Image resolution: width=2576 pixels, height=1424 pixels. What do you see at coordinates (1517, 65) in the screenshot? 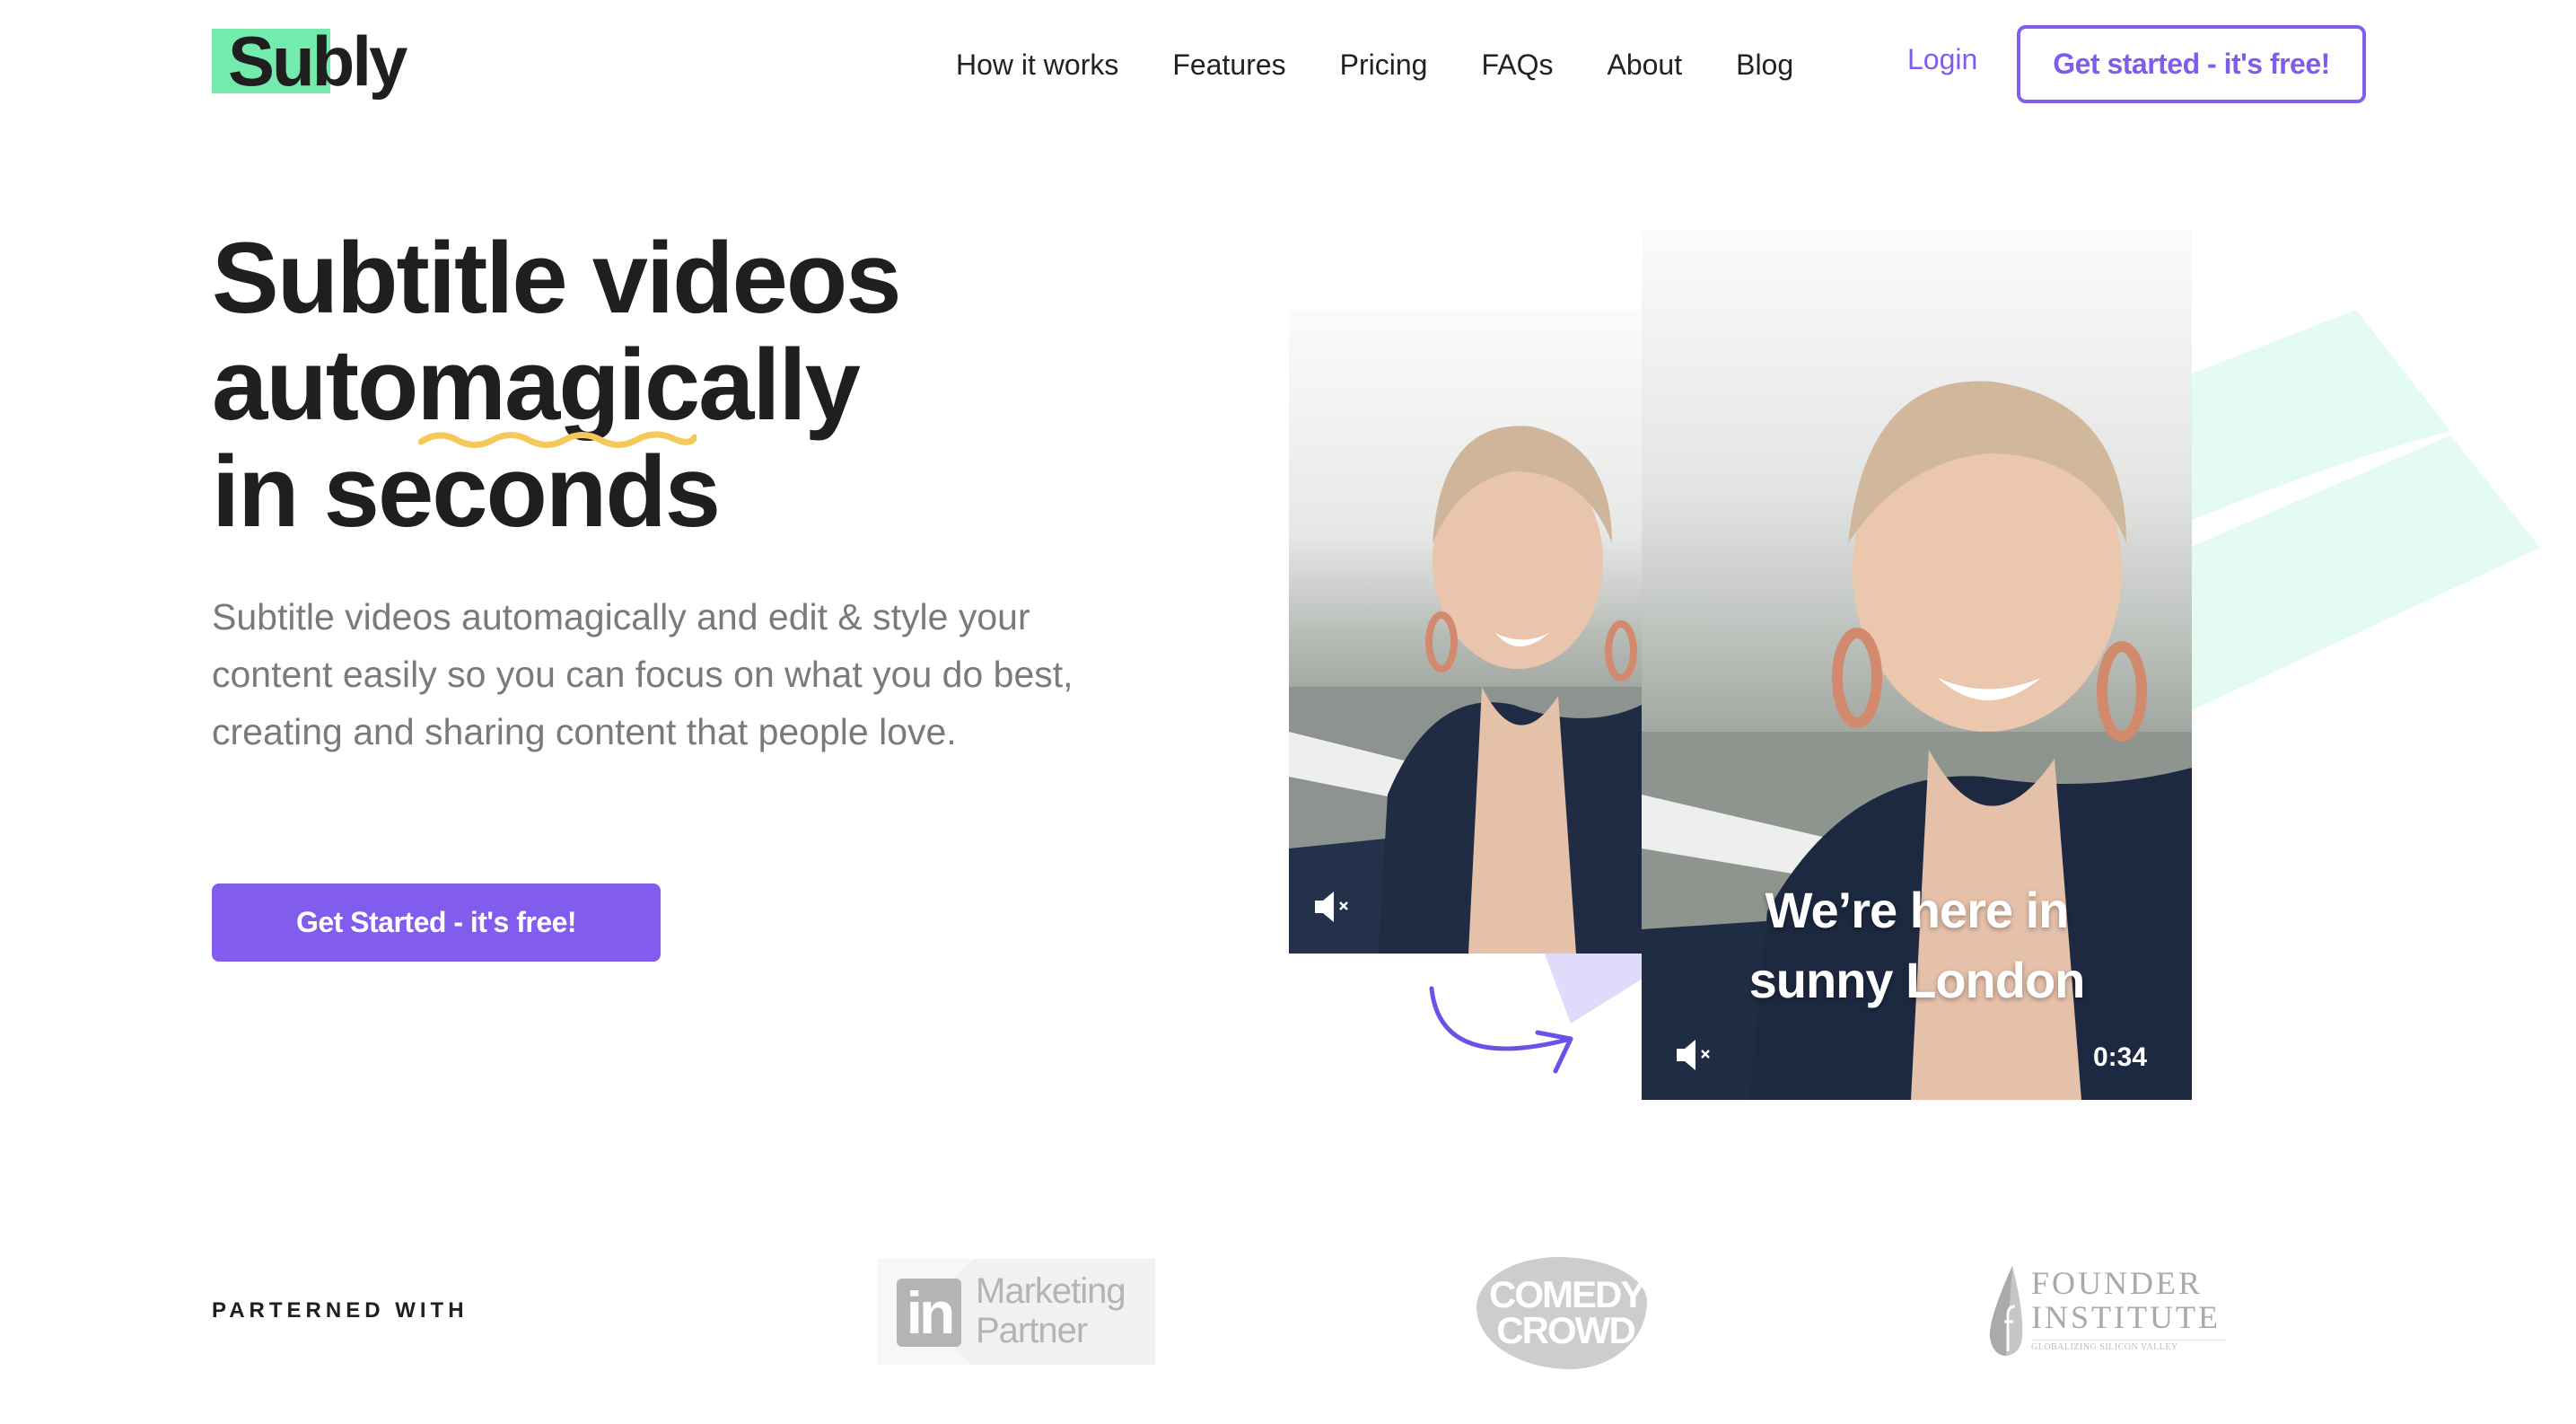
I see `nav-faqs: FAQs` at bounding box center [1517, 65].